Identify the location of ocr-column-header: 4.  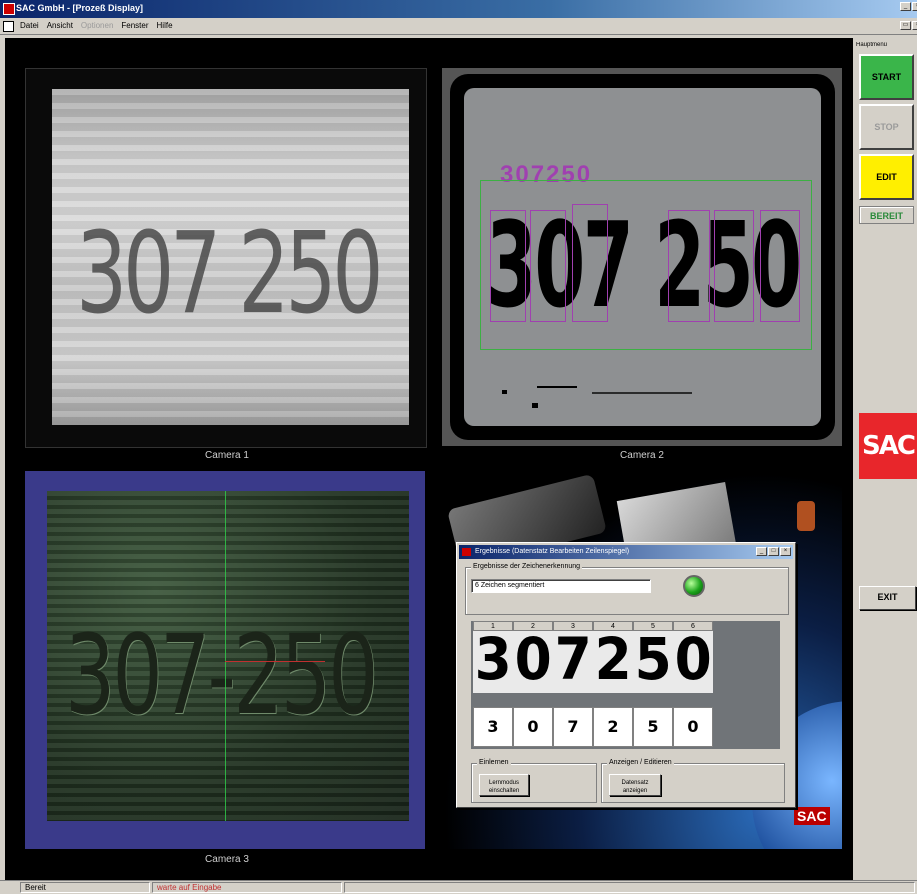
(613, 626).